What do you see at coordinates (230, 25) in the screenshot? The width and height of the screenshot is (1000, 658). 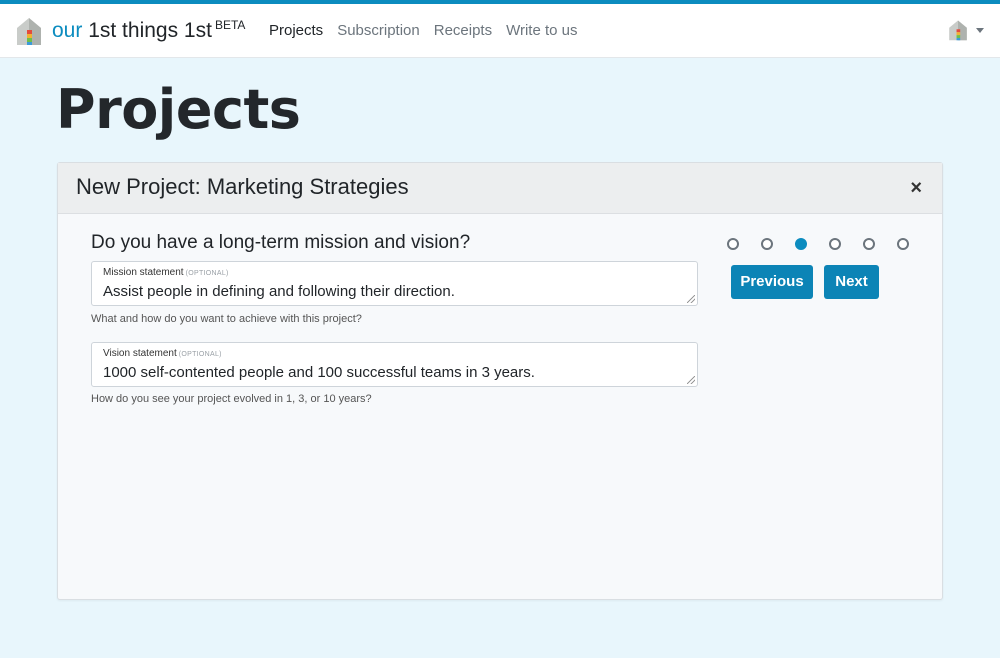 I see `beta-badge: BETA` at bounding box center [230, 25].